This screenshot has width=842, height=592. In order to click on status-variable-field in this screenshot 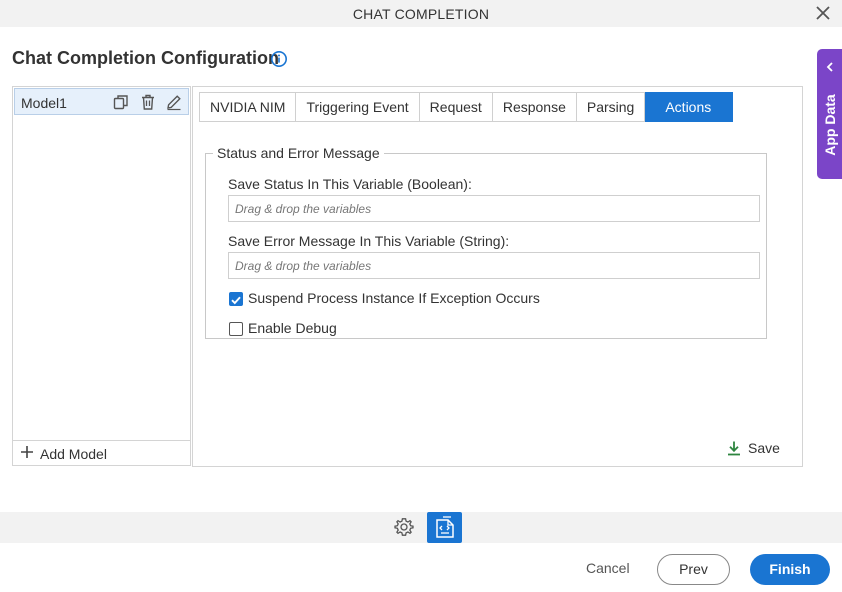, I will do `click(494, 208)`.